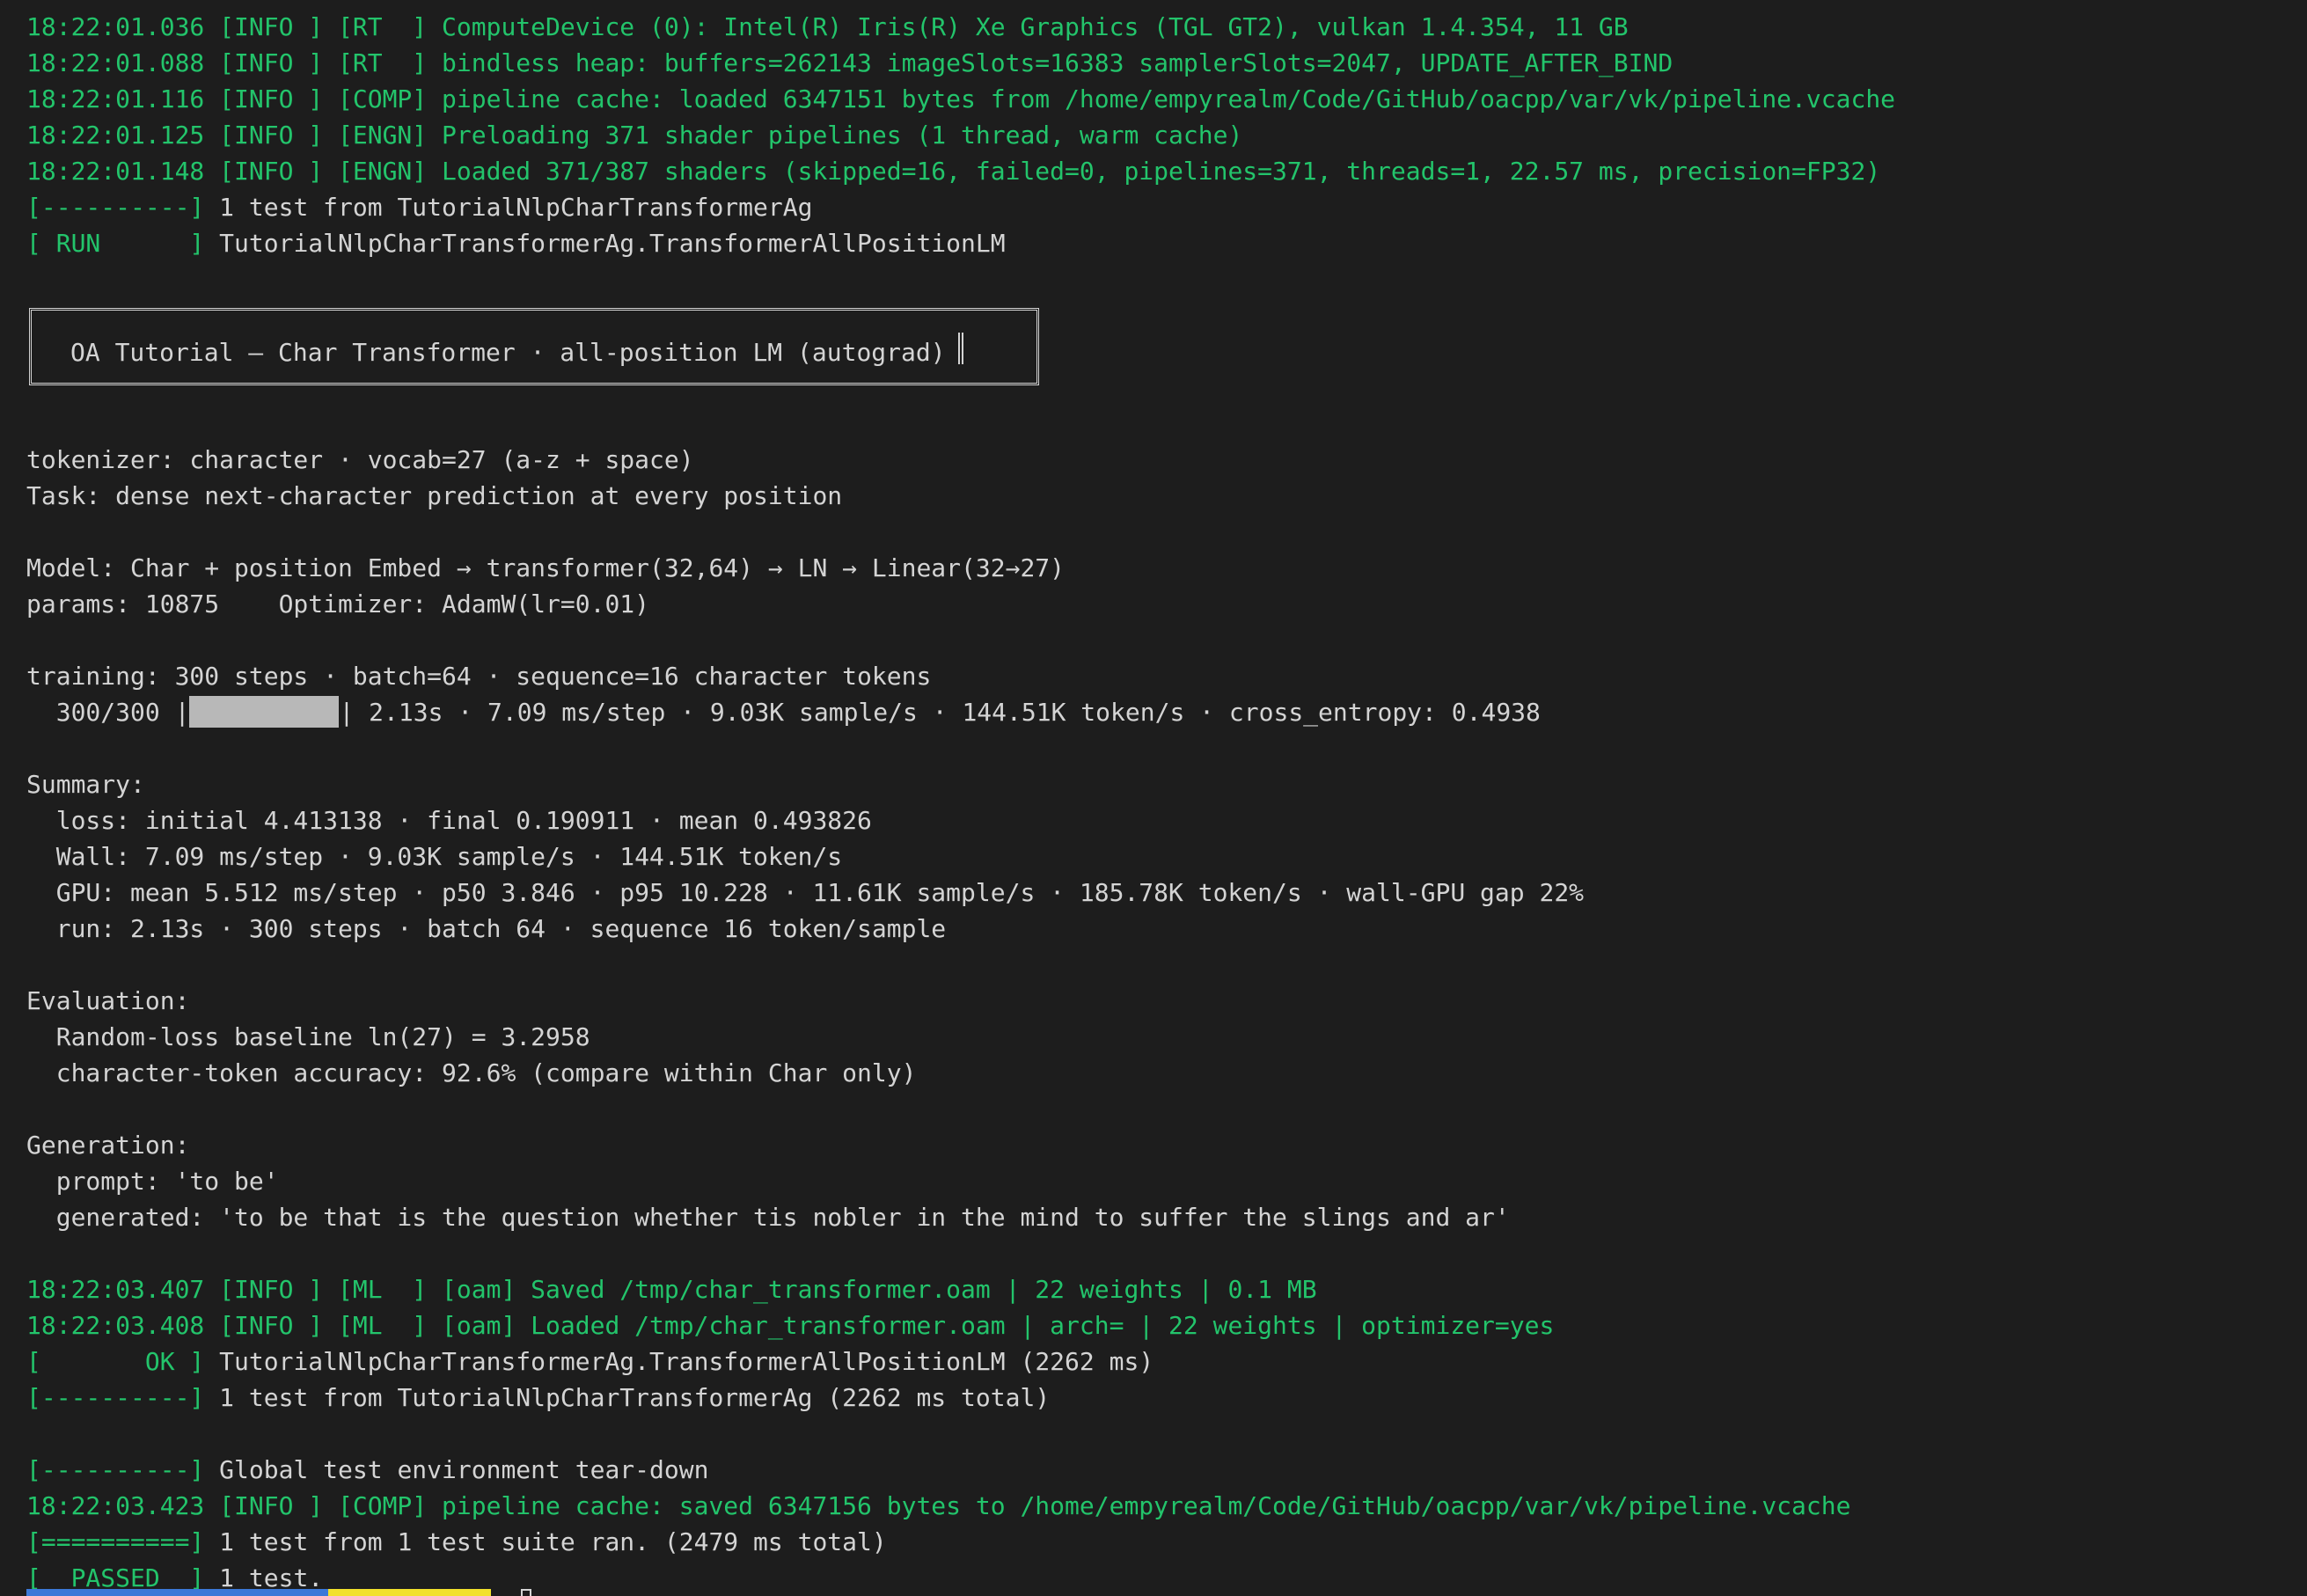  What do you see at coordinates (115, 1361) in the screenshot?
I see `gtest-ok-tag: [ OK ]` at bounding box center [115, 1361].